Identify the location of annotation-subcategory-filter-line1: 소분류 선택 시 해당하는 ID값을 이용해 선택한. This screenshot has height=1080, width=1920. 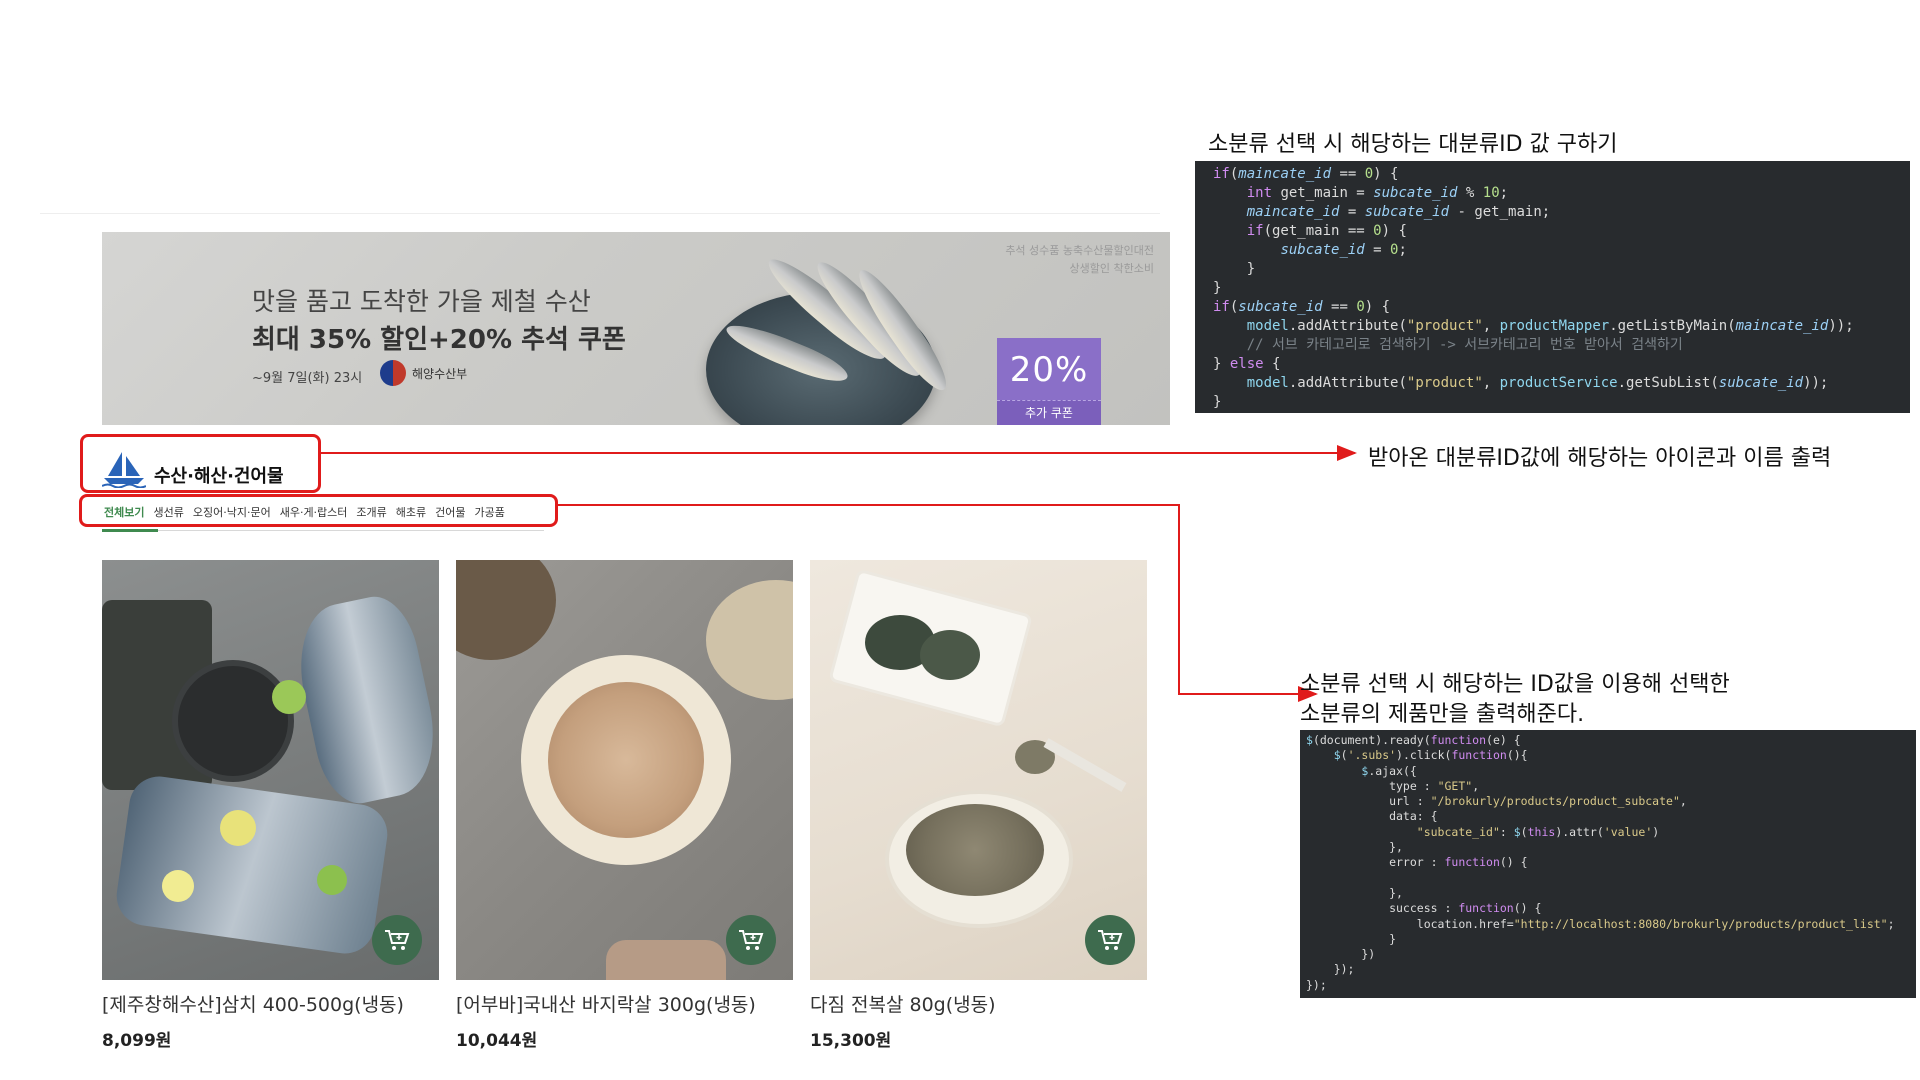
(1515, 684).